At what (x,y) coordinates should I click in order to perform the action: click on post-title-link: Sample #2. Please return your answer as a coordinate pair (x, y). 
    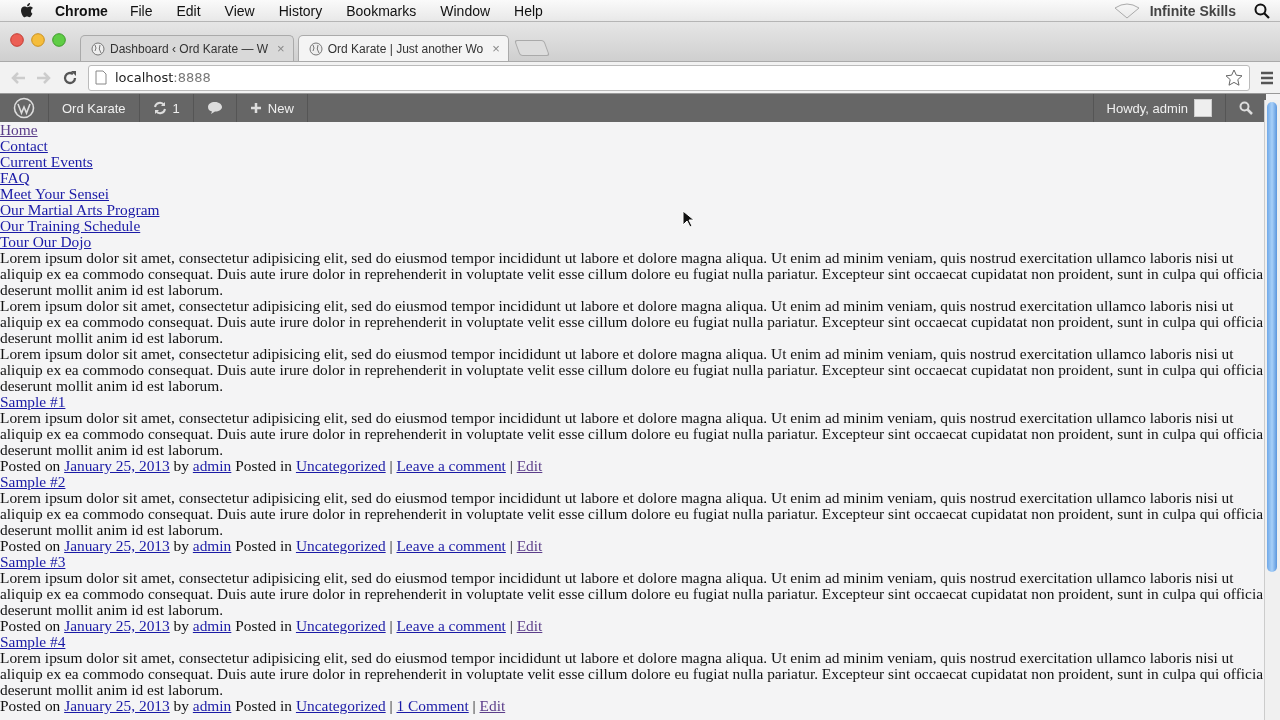
    Looking at the image, I should click on (33, 482).